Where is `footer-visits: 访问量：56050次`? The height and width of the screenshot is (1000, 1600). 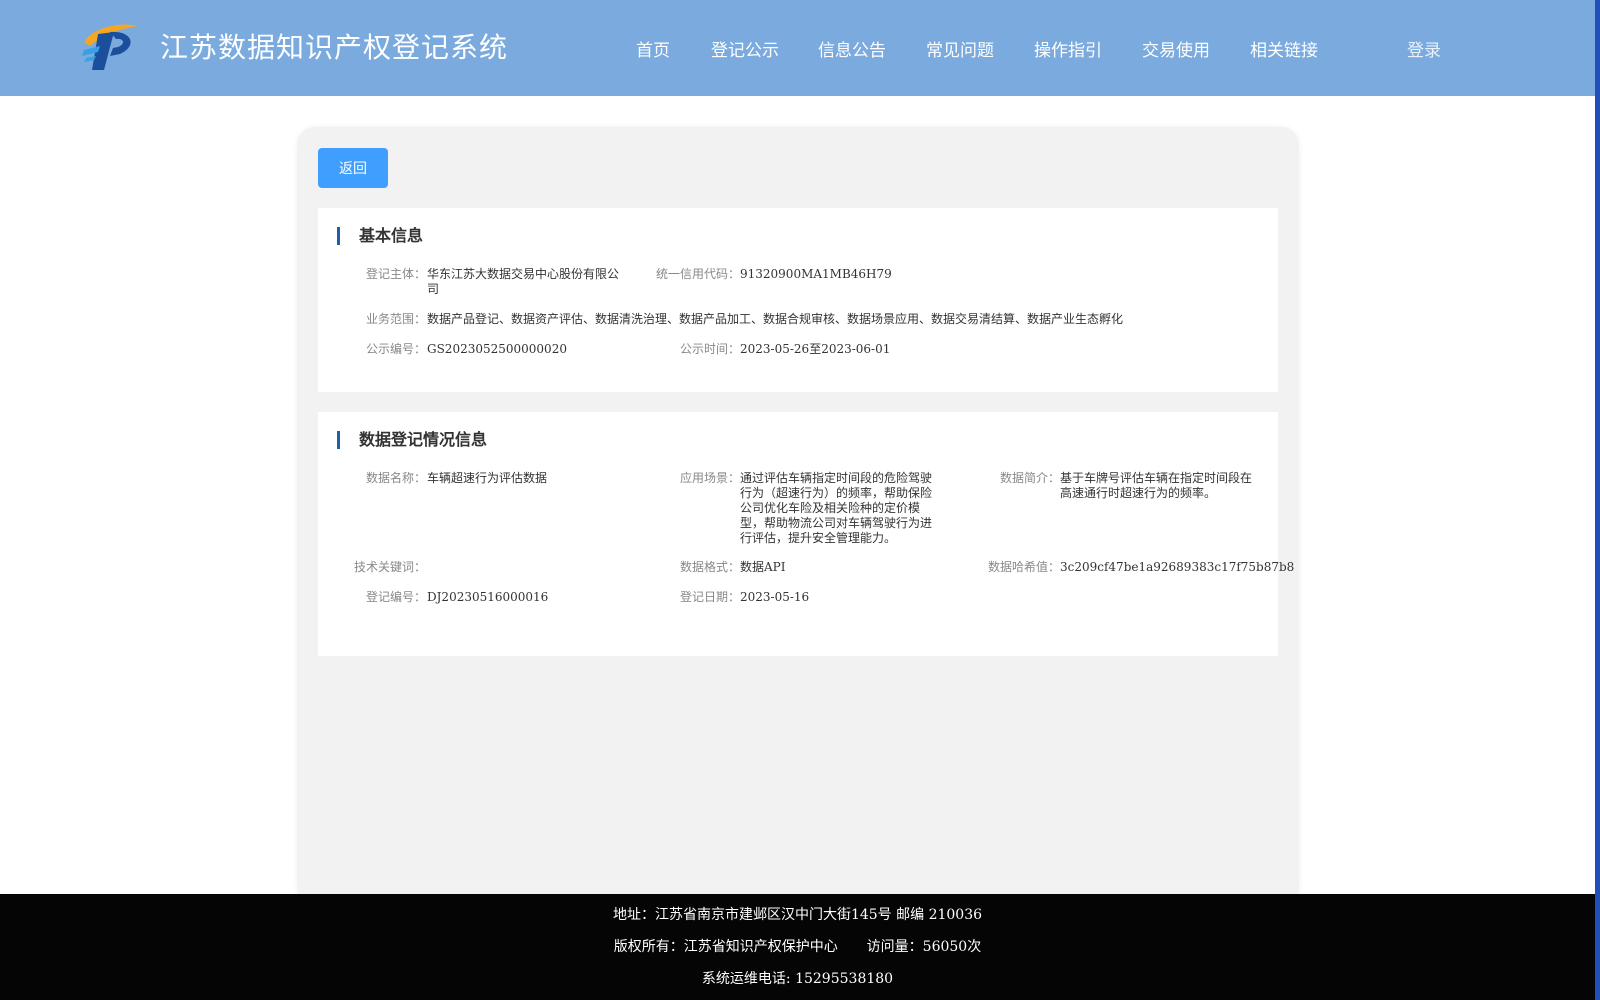 footer-visits: 访问量：56050次 is located at coordinates (924, 947).